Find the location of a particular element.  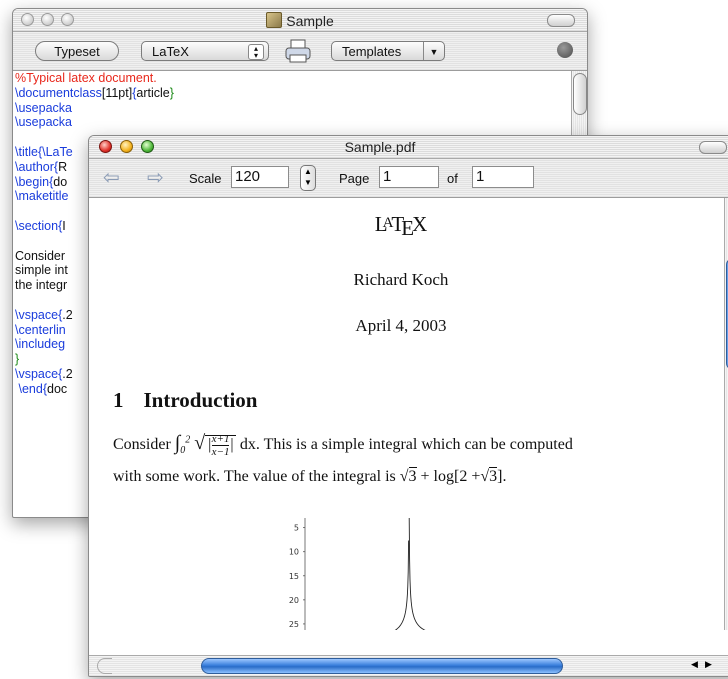

templates-select: Templates ▼ is located at coordinates (388, 51).